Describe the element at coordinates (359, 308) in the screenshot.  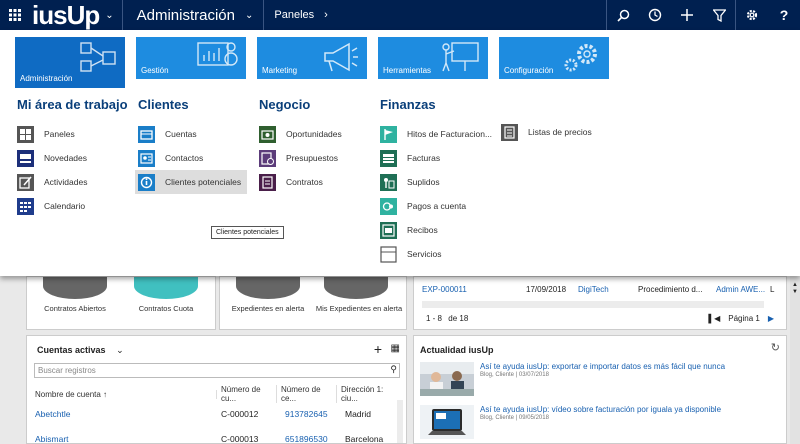
I see `circle-label: Mis Expedientes en alerta` at that location.